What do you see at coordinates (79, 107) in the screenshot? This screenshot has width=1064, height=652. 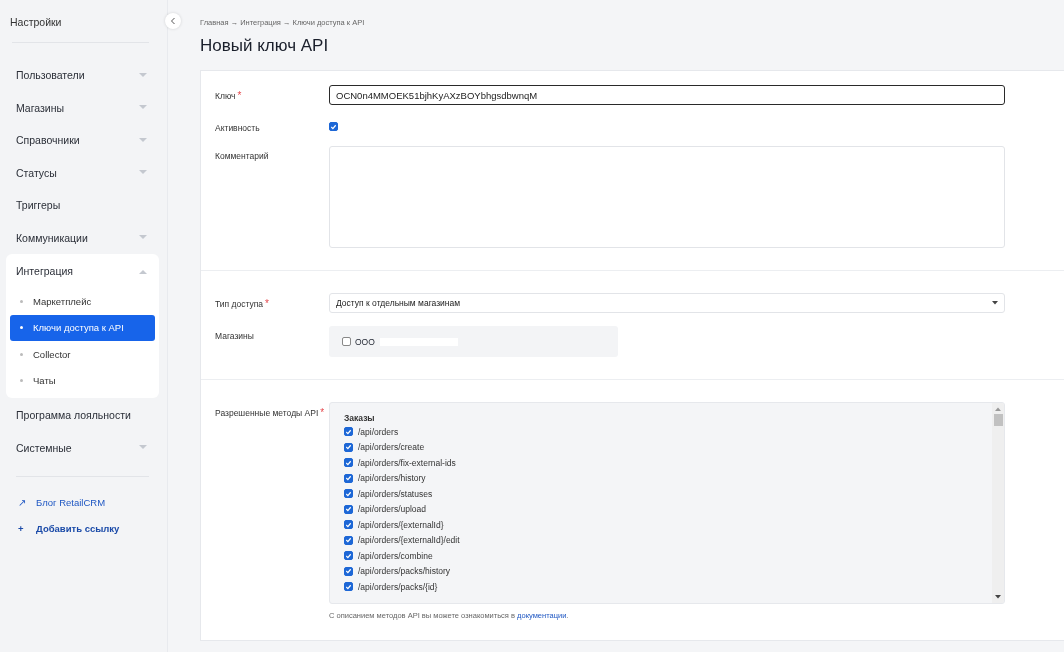 I see `sidebar-item: Магазины` at bounding box center [79, 107].